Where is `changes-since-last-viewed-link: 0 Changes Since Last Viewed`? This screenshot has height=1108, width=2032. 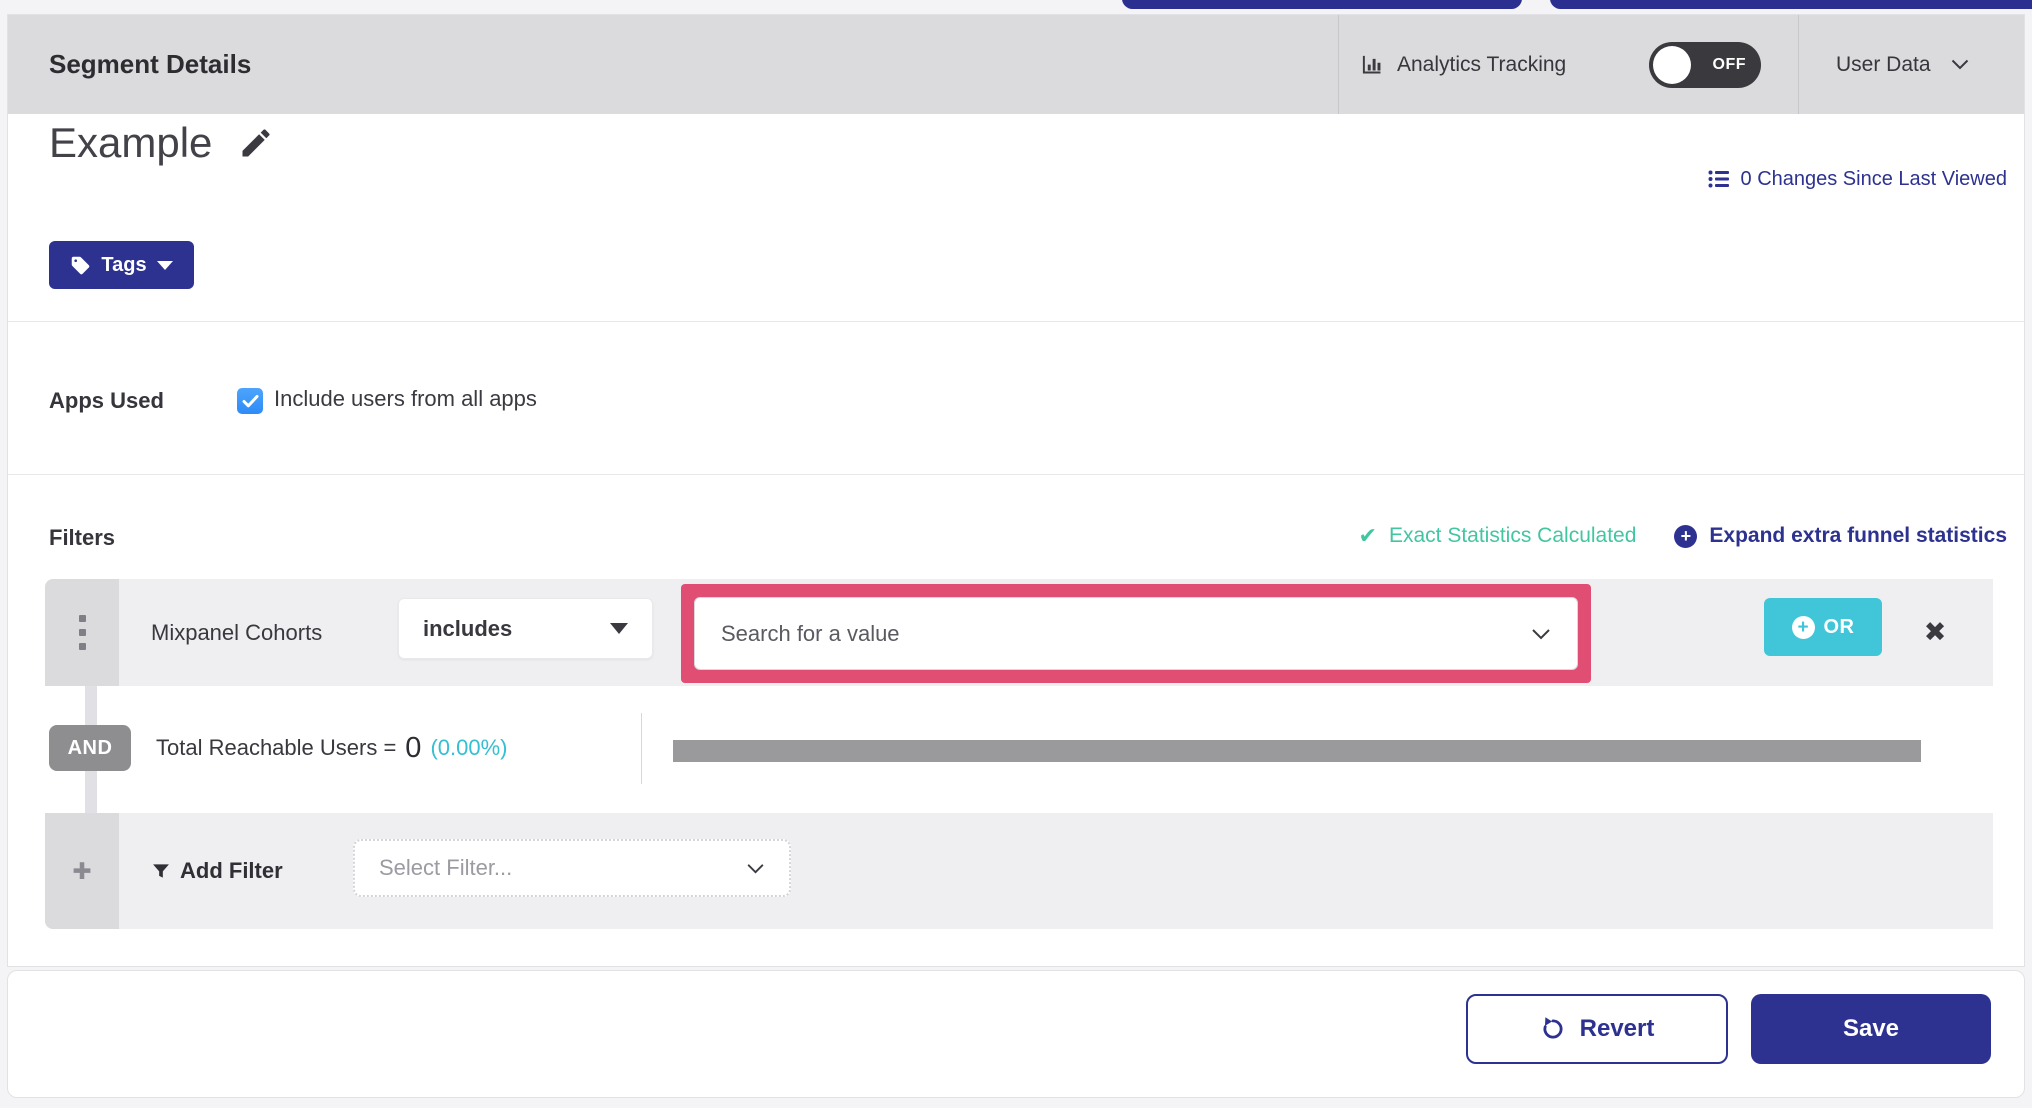 changes-since-last-viewed-link: 0 Changes Since Last Viewed is located at coordinates (1857, 179).